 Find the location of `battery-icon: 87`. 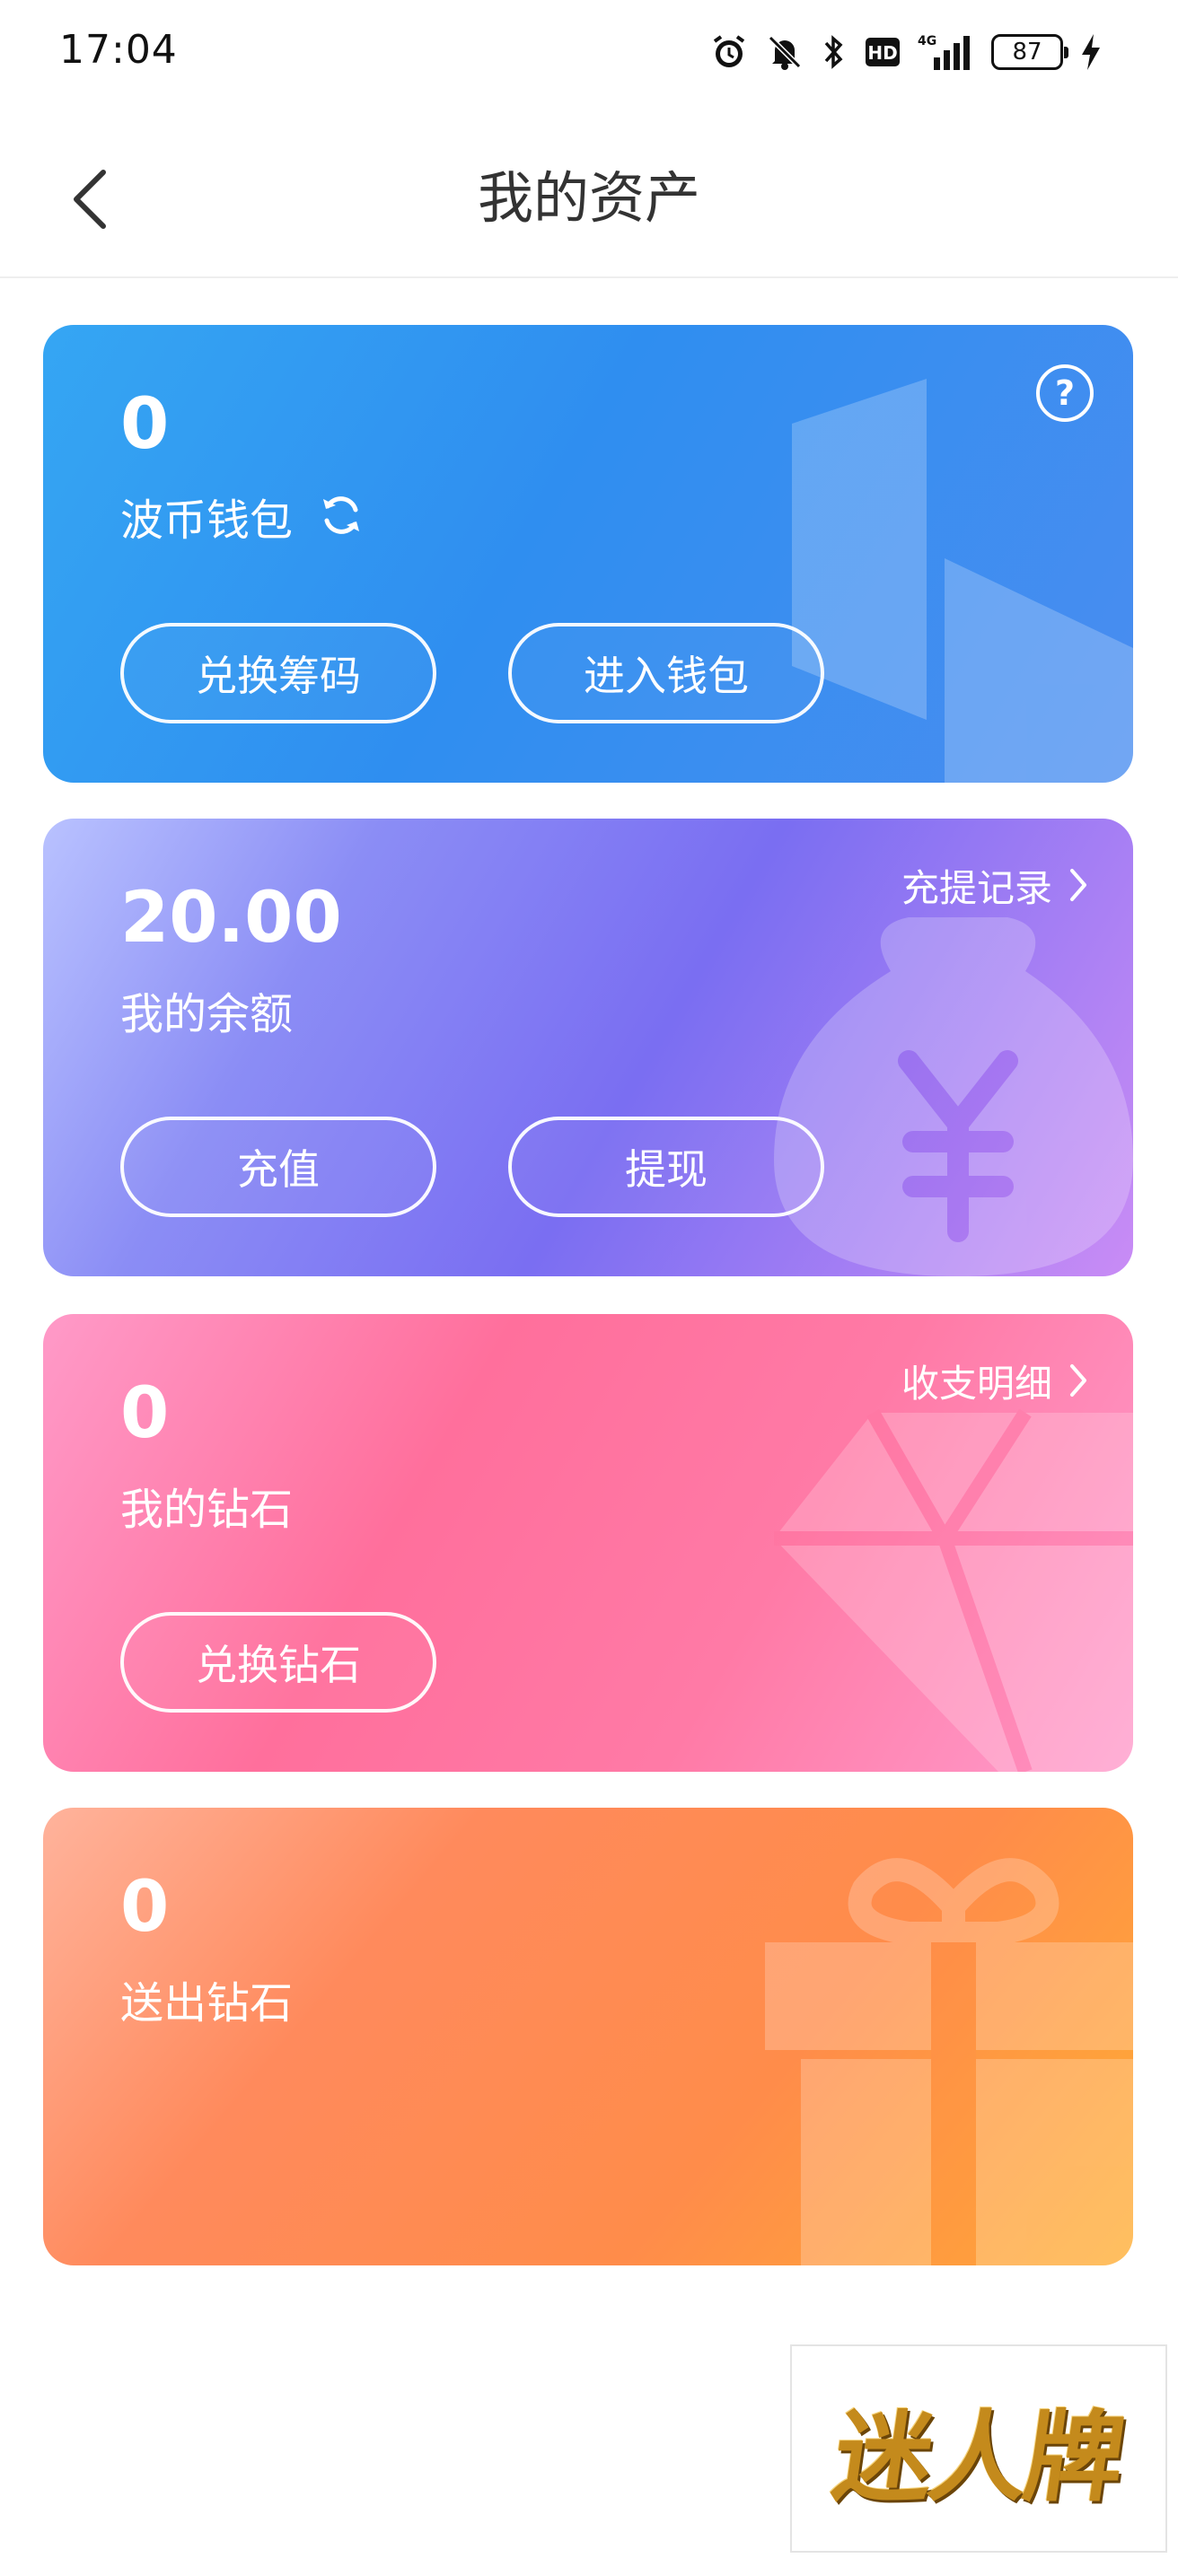

battery-icon: 87 is located at coordinates (1029, 52).